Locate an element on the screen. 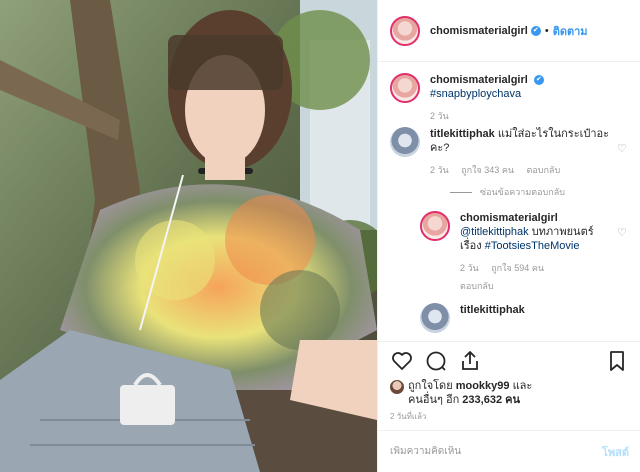 The width and height of the screenshot is (640, 472). post-header: chomismaterialgirl ✔ • ติดตาม is located at coordinates (509, 31).